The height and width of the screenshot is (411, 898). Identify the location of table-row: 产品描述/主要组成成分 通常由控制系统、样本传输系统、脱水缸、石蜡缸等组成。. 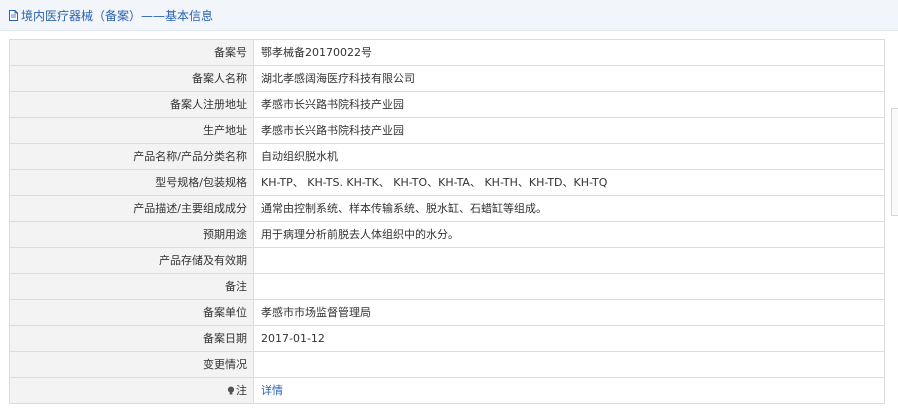
(447, 208).